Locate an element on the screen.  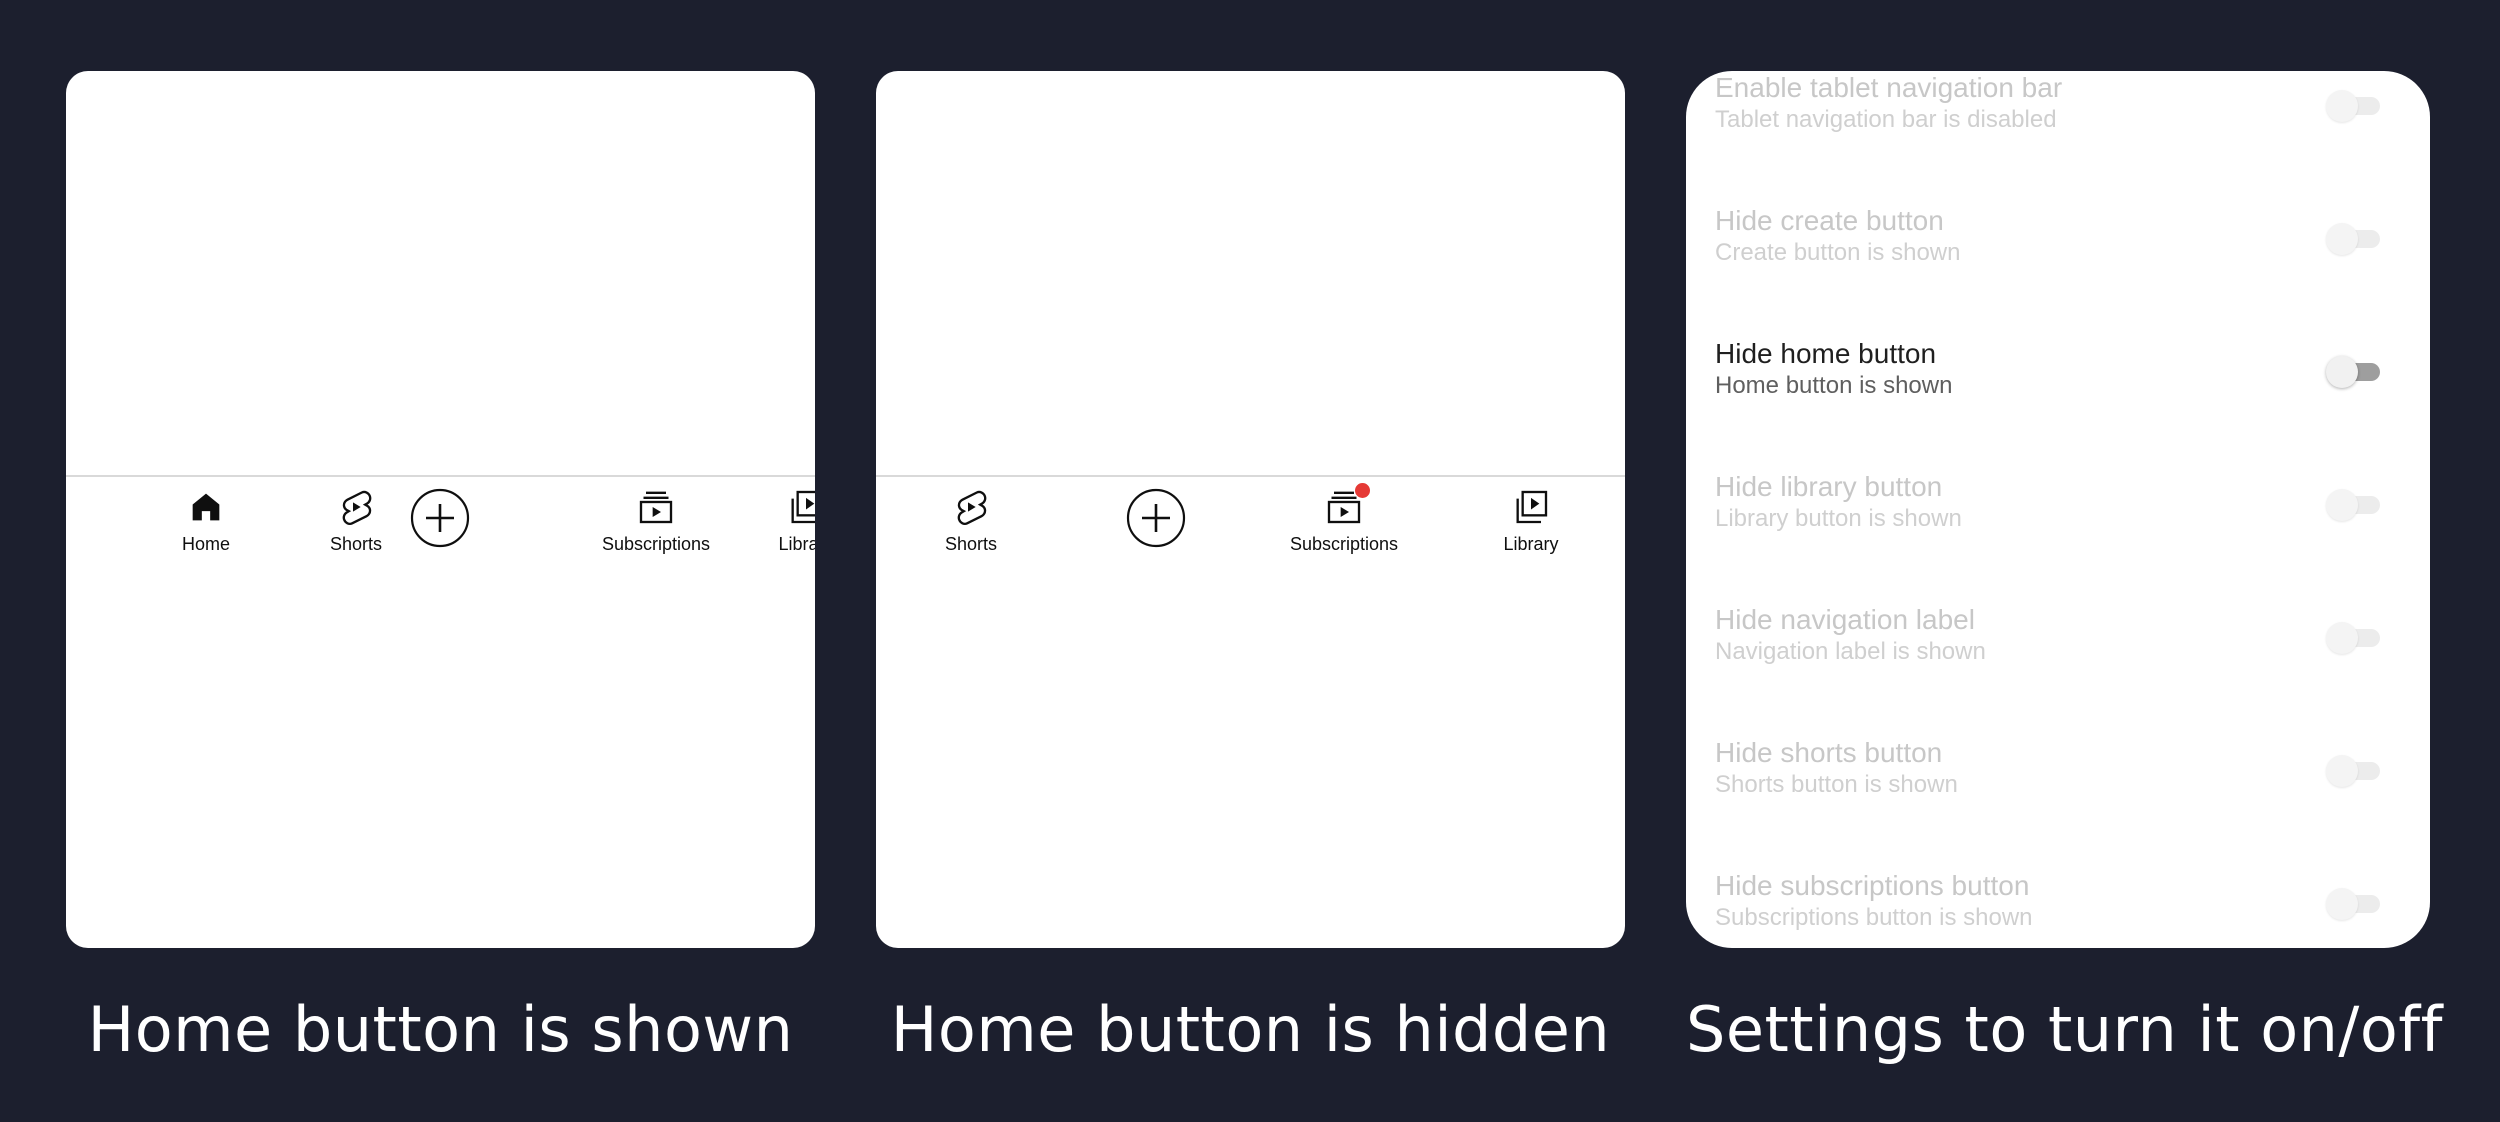
setting-summary: Tablet navigation bar is disabled is located at coordinates (1886, 119).